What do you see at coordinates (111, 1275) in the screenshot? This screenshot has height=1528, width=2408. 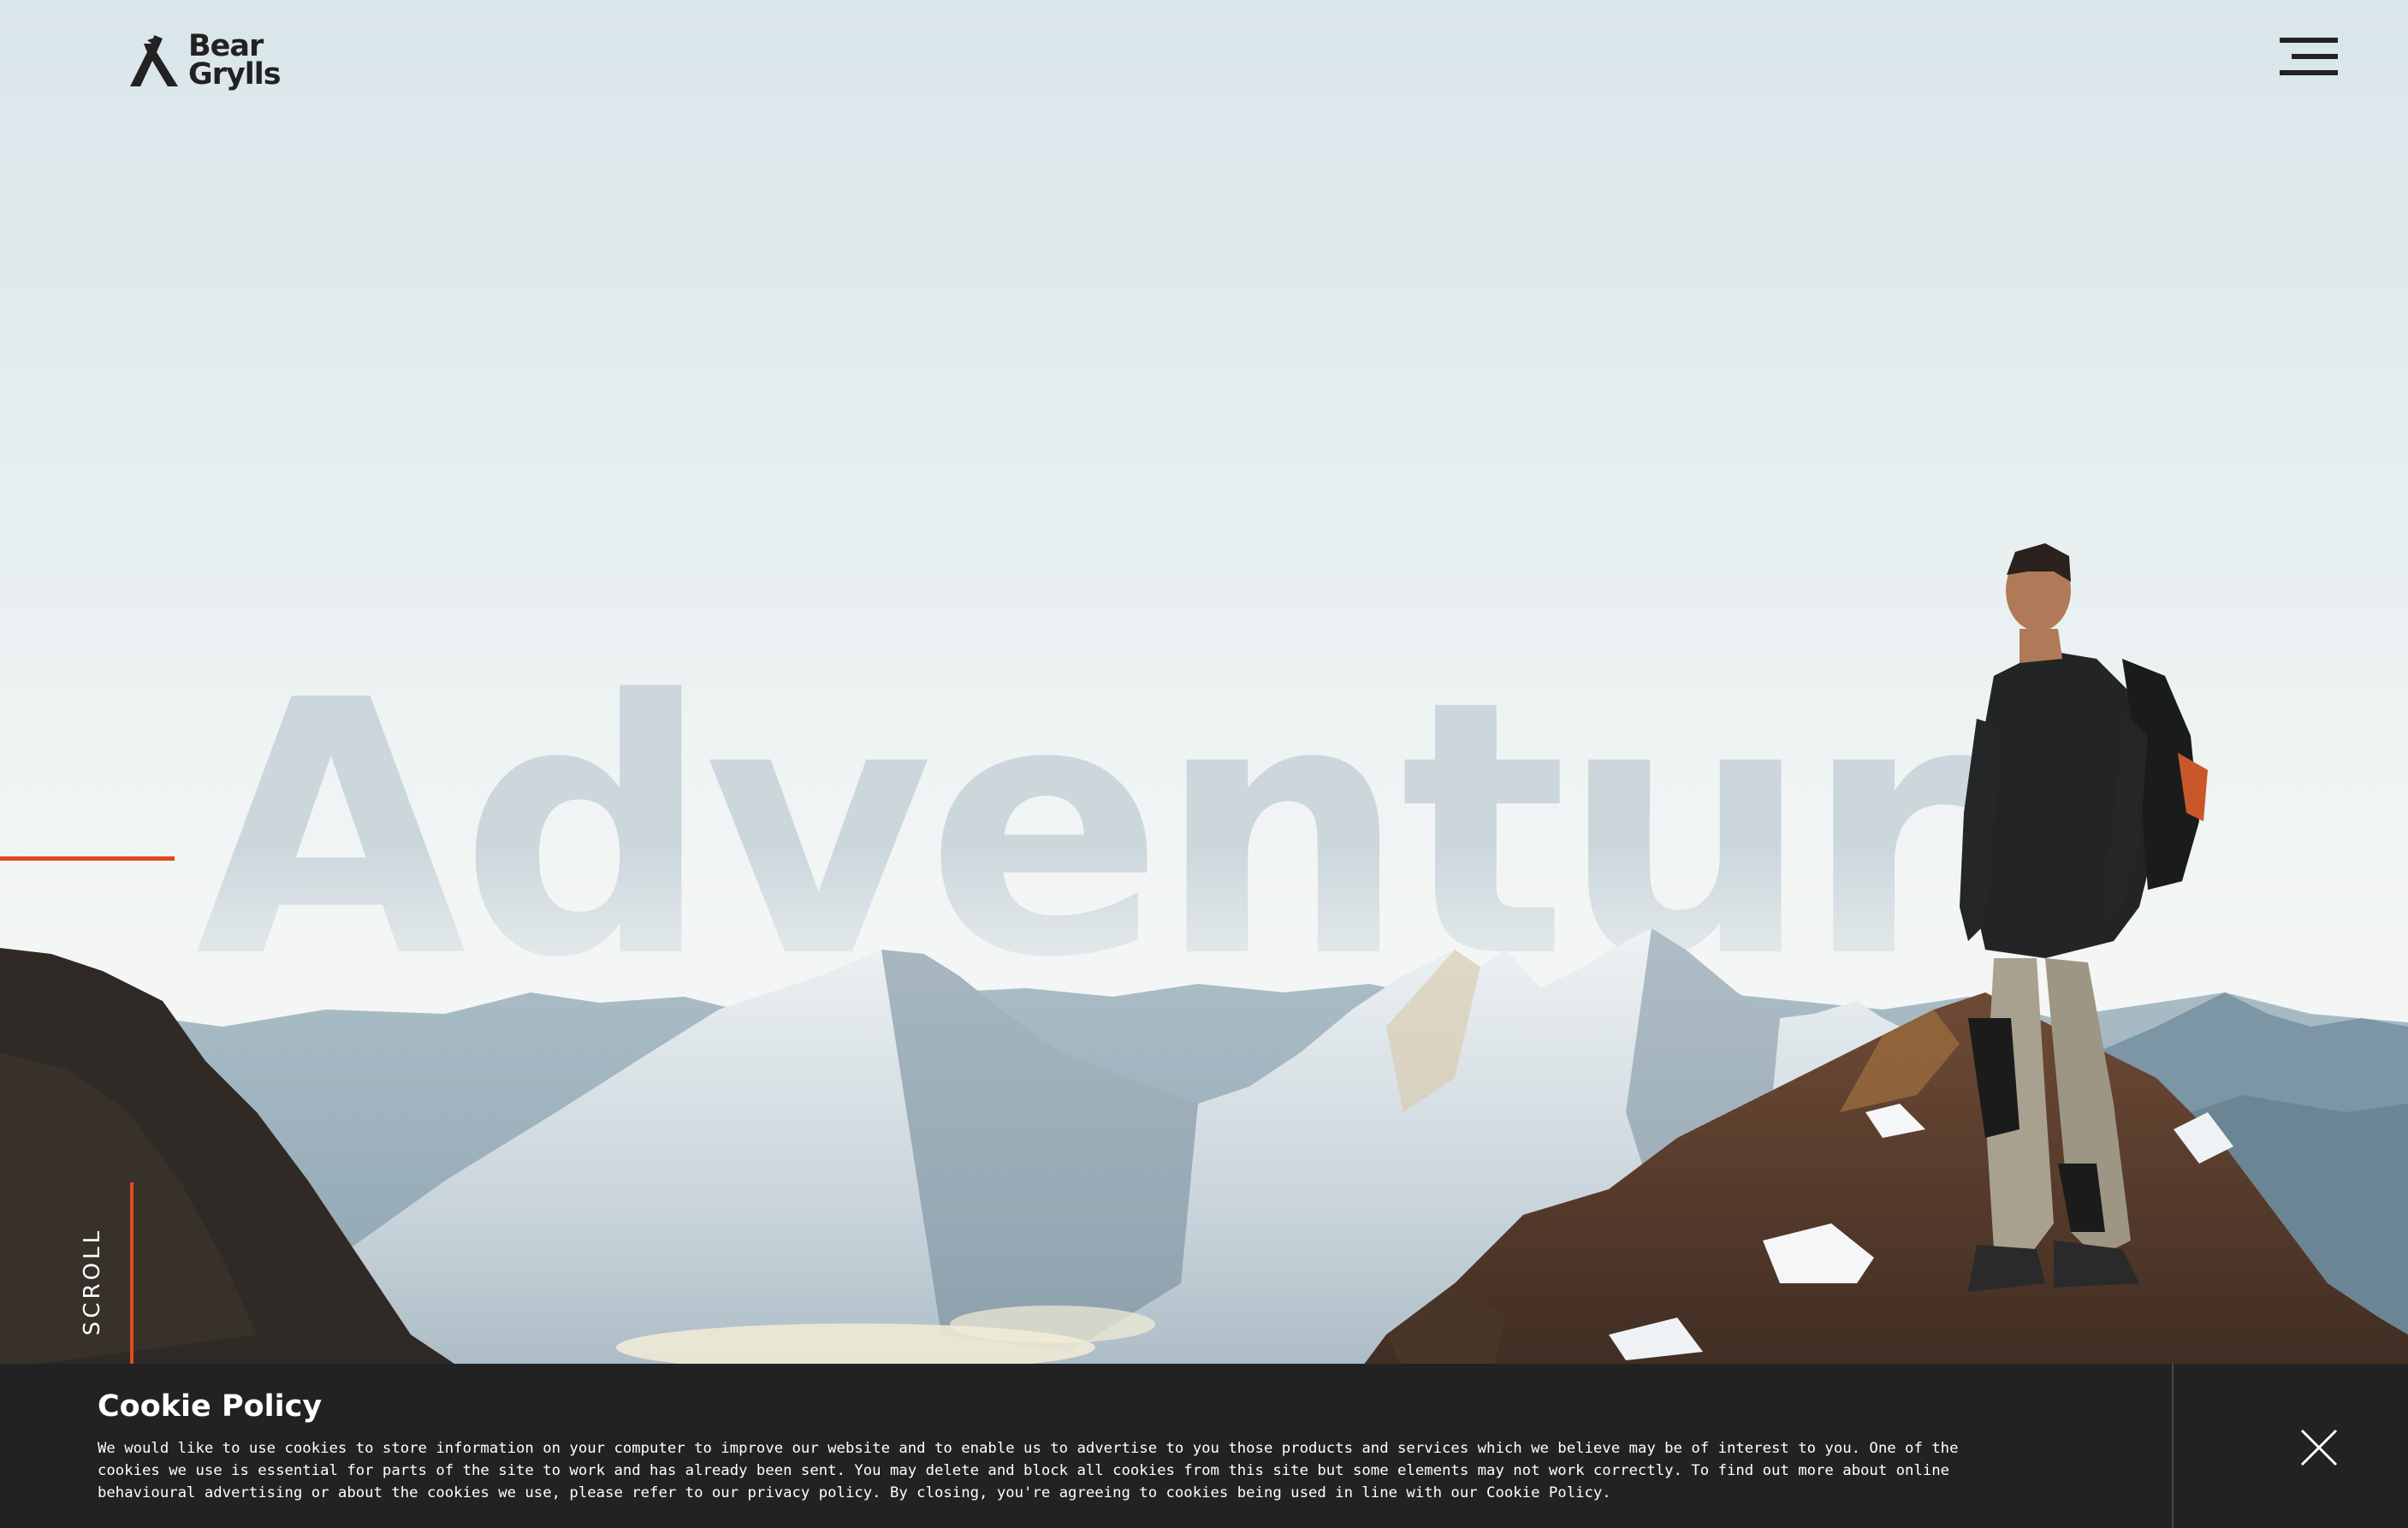 I see `scroll-indicator: SCROLL` at bounding box center [111, 1275].